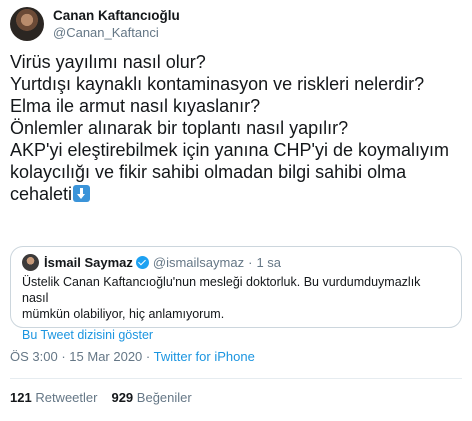 The height and width of the screenshot is (421, 472). What do you see at coordinates (236, 194) in the screenshot?
I see `tweet-text-last-line: cehaleti` at bounding box center [236, 194].